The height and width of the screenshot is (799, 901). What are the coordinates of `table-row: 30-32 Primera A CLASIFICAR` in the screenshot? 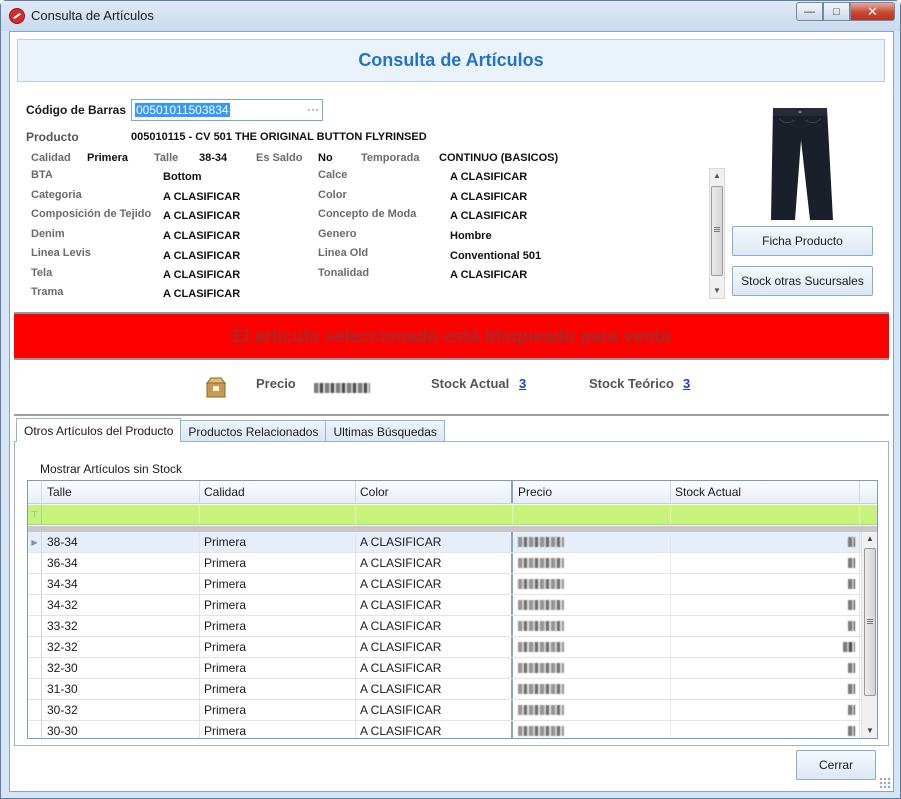 It's located at (444, 710).